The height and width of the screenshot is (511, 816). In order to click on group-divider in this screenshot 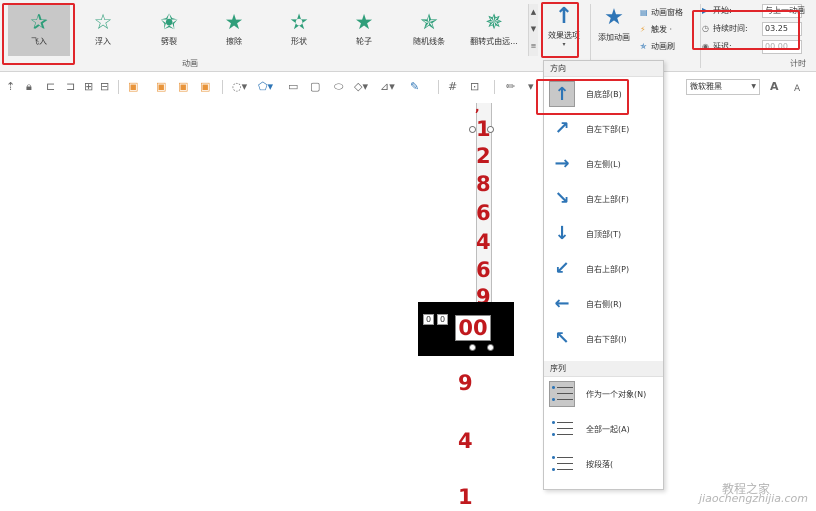, I will do `click(700, 36)`.